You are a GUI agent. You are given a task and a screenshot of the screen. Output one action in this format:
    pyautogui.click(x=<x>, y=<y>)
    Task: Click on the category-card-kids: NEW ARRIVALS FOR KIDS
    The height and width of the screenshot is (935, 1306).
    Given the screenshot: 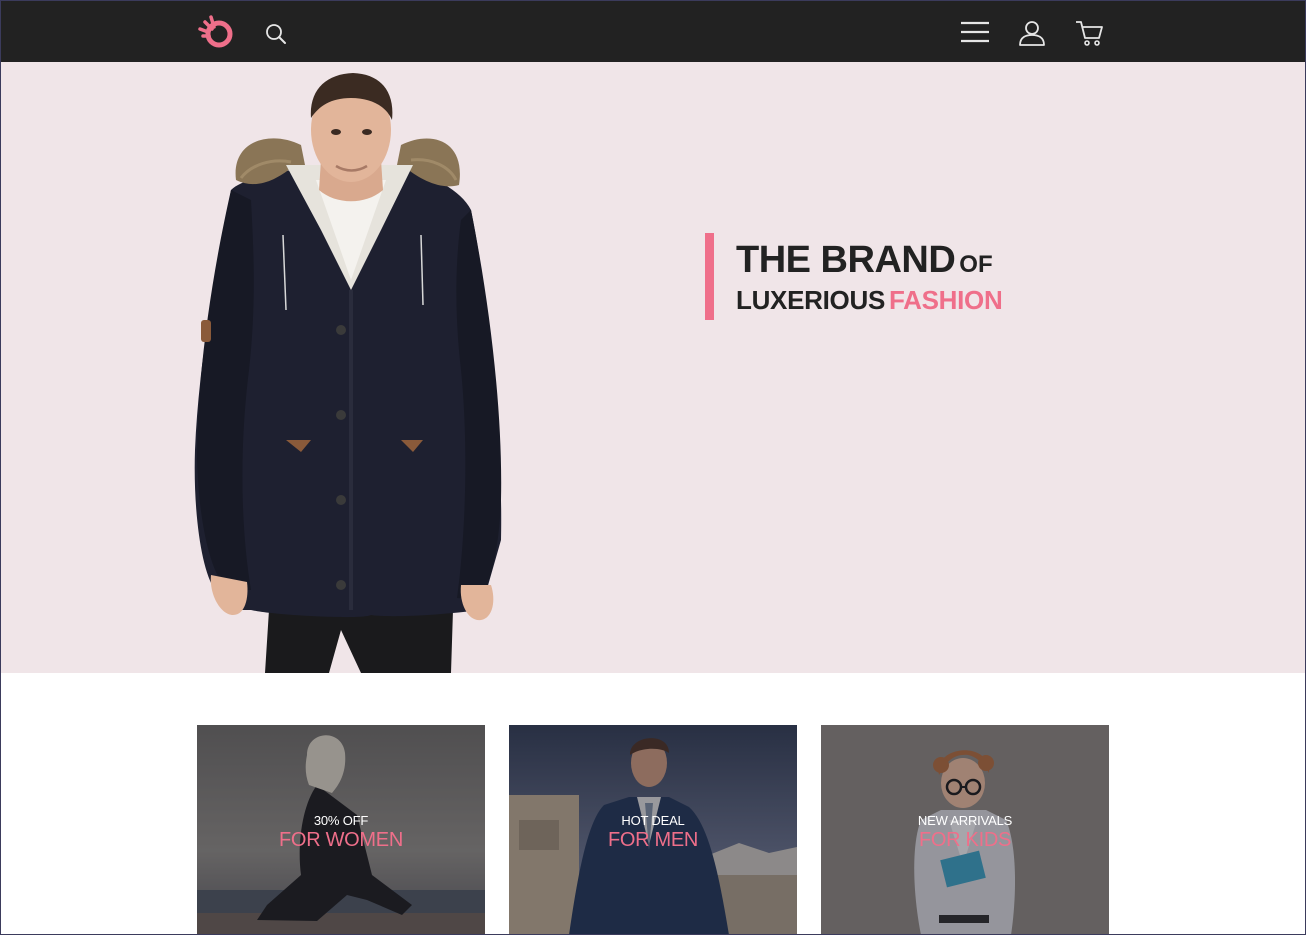 What is the action you would take?
    pyautogui.click(x=965, y=829)
    